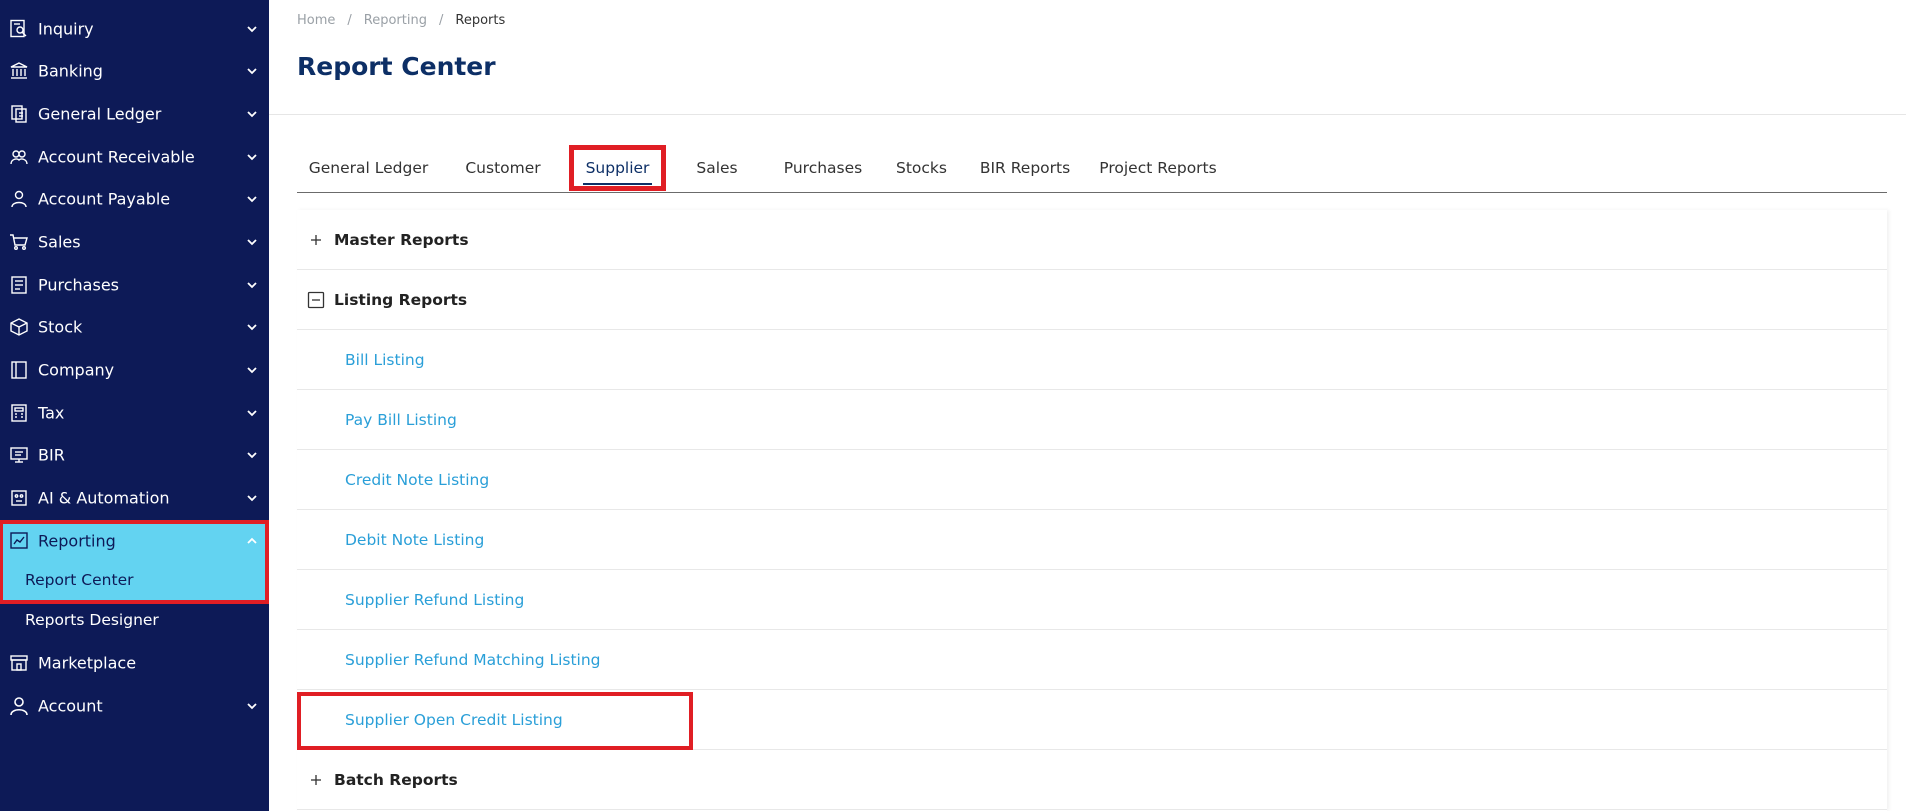  What do you see at coordinates (316, 300) in the screenshot?
I see `minus-box-icon` at bounding box center [316, 300].